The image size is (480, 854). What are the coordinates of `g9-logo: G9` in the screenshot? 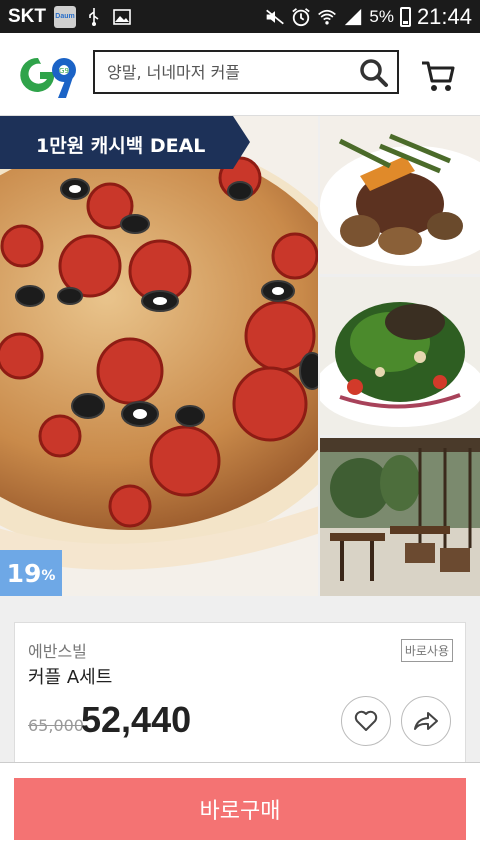 It's located at (47, 75).